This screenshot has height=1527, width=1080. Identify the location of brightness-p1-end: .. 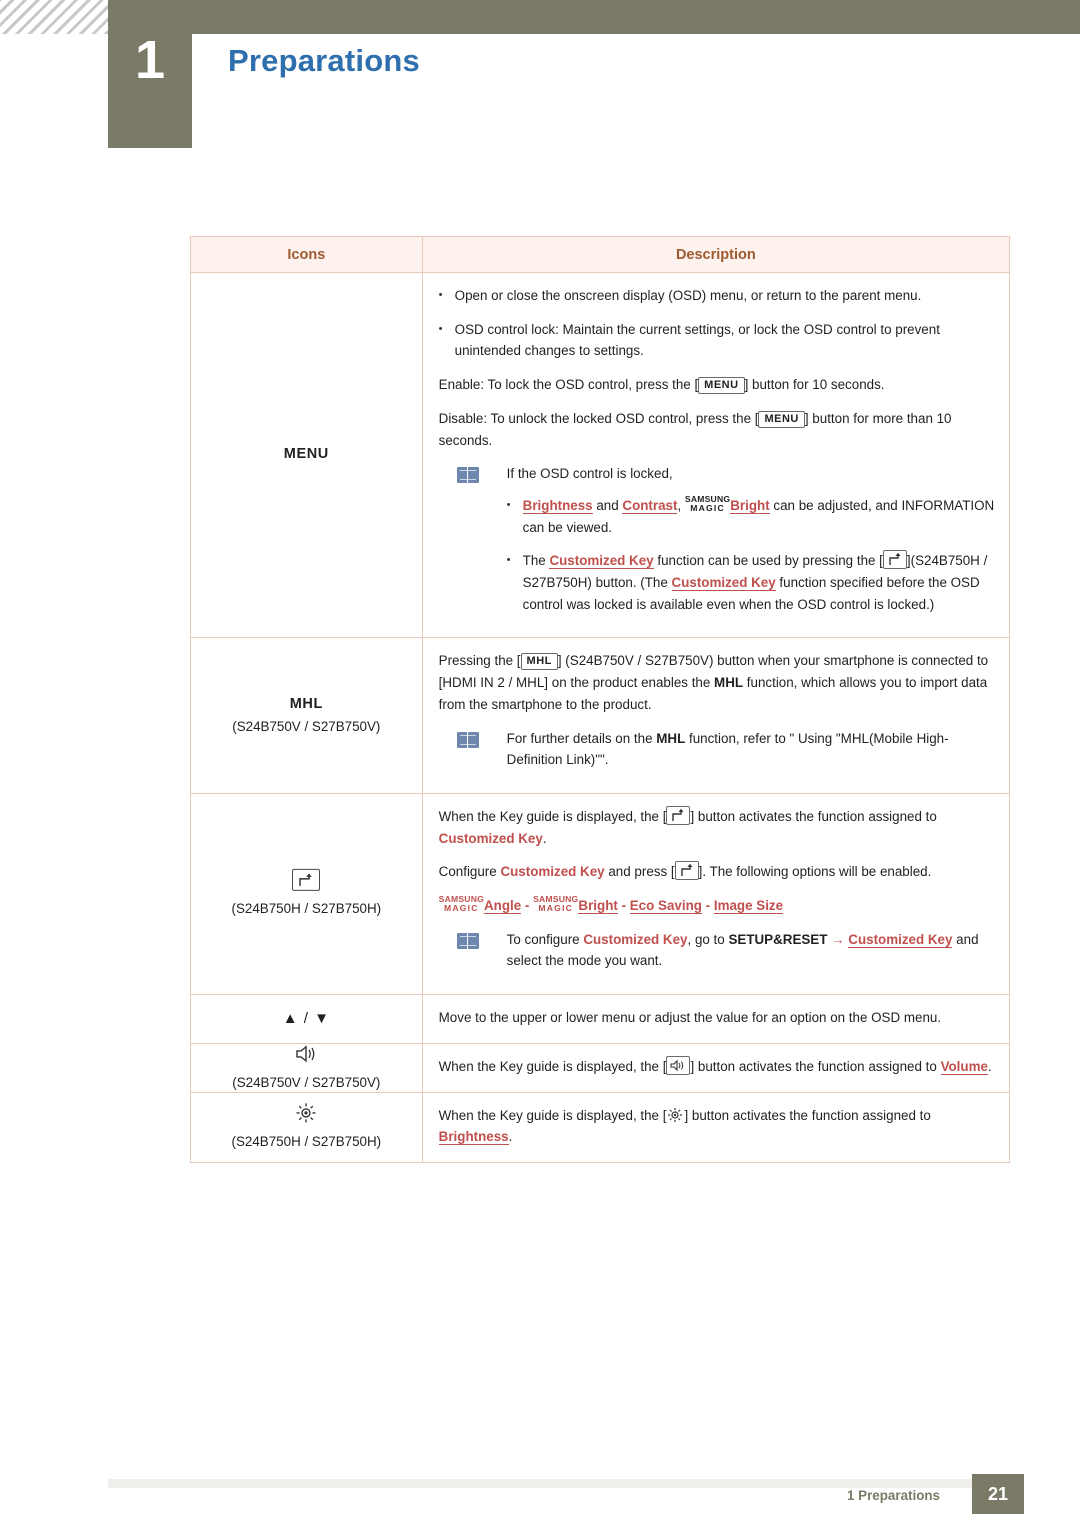
(510, 1137).